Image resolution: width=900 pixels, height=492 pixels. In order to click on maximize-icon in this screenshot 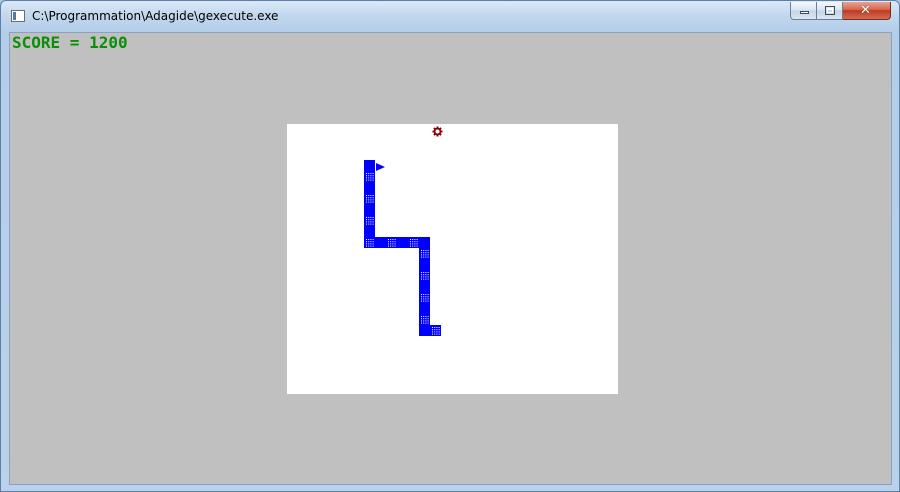, I will do `click(830, 10)`.